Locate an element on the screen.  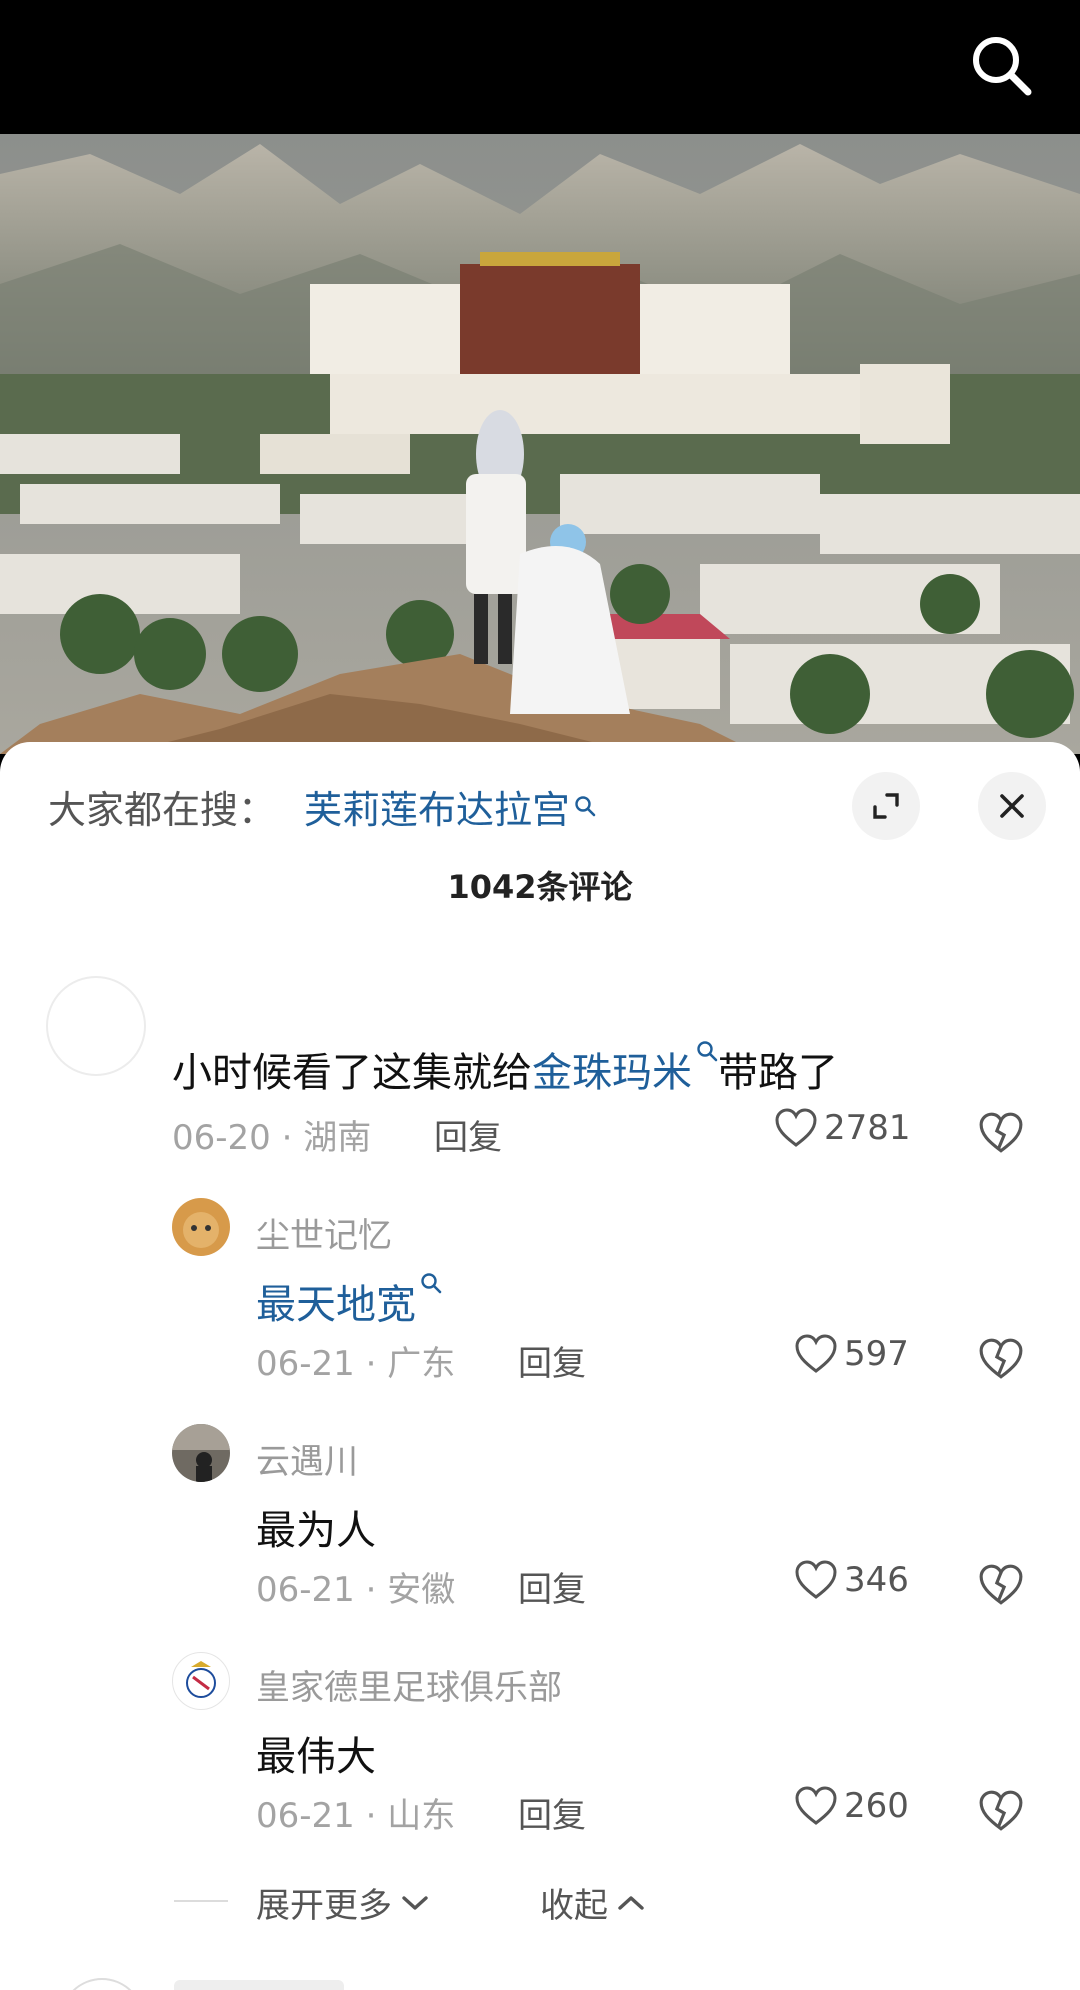
close-icon is located at coordinates (1012, 806).